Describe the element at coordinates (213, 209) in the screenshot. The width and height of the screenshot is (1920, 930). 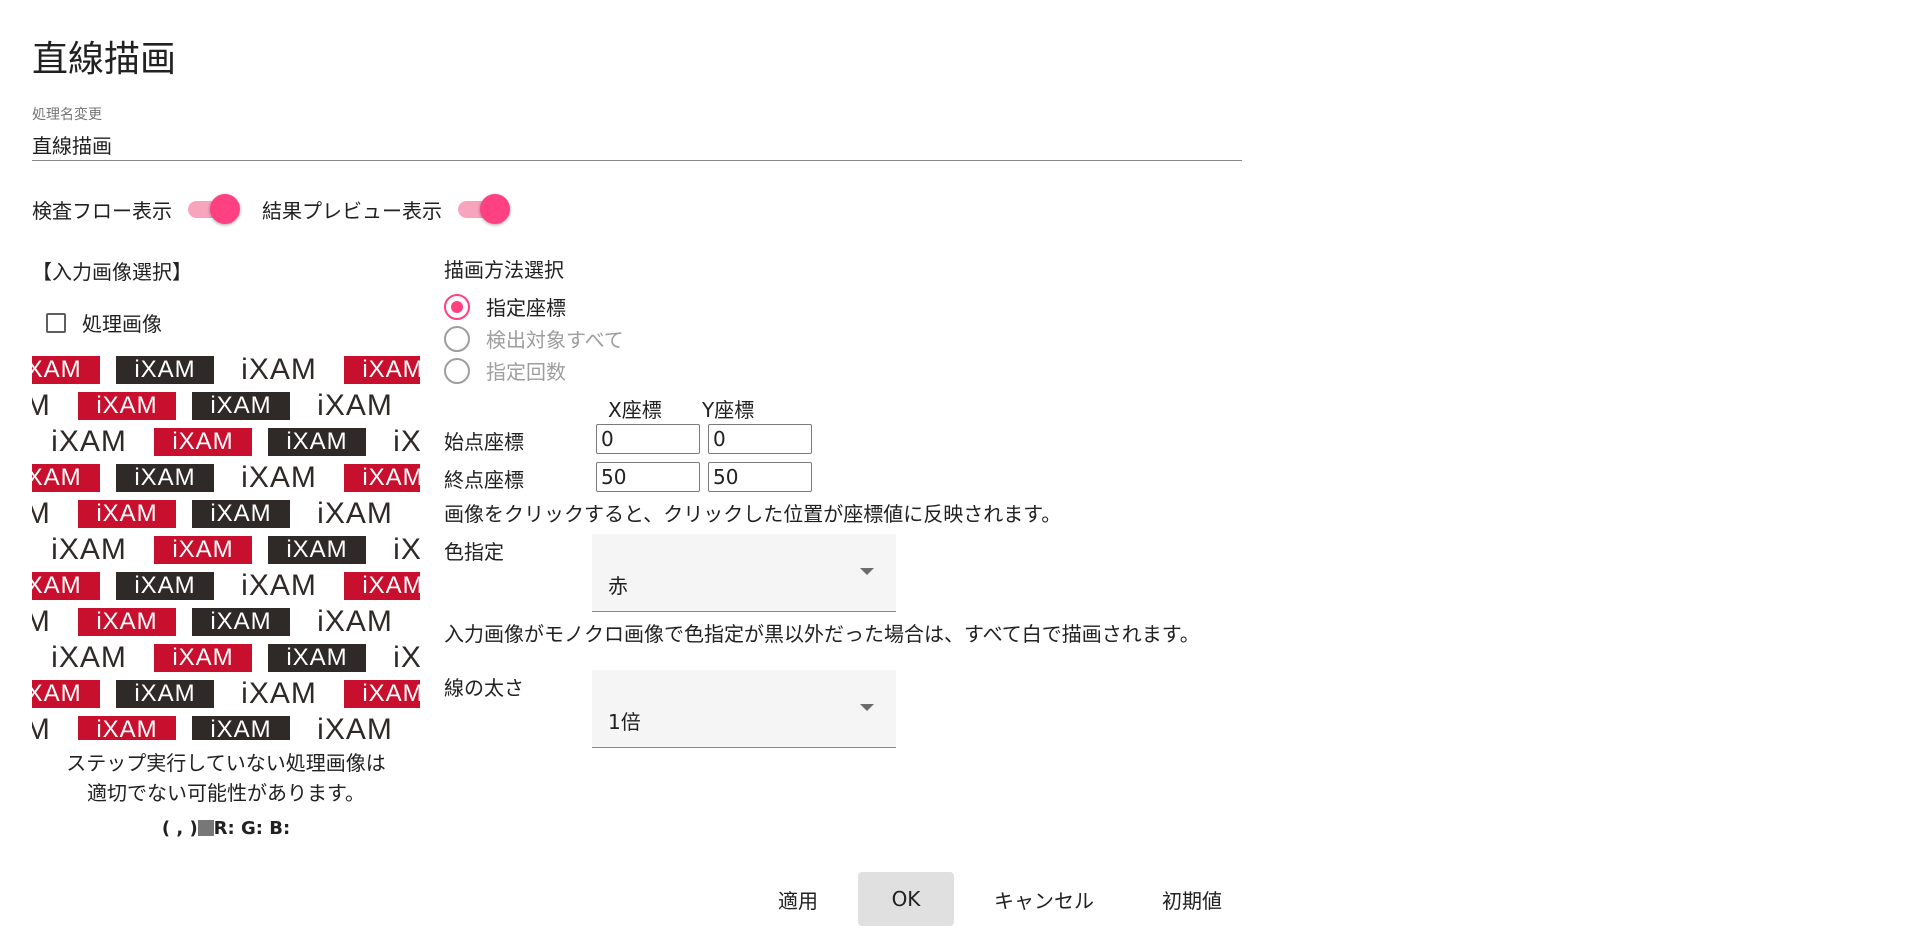
I see `flow-display-toggle` at that location.